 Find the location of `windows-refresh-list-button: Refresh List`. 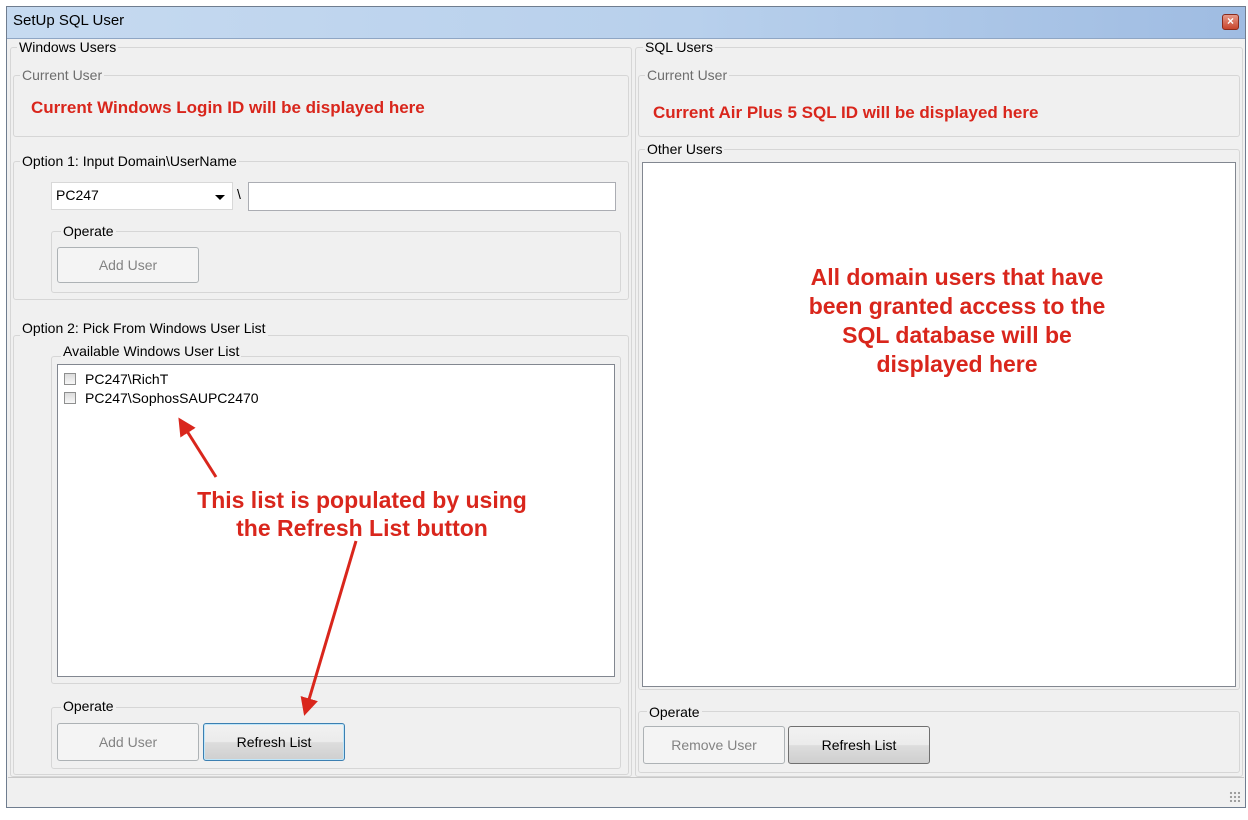

windows-refresh-list-button: Refresh List is located at coordinates (274, 742).